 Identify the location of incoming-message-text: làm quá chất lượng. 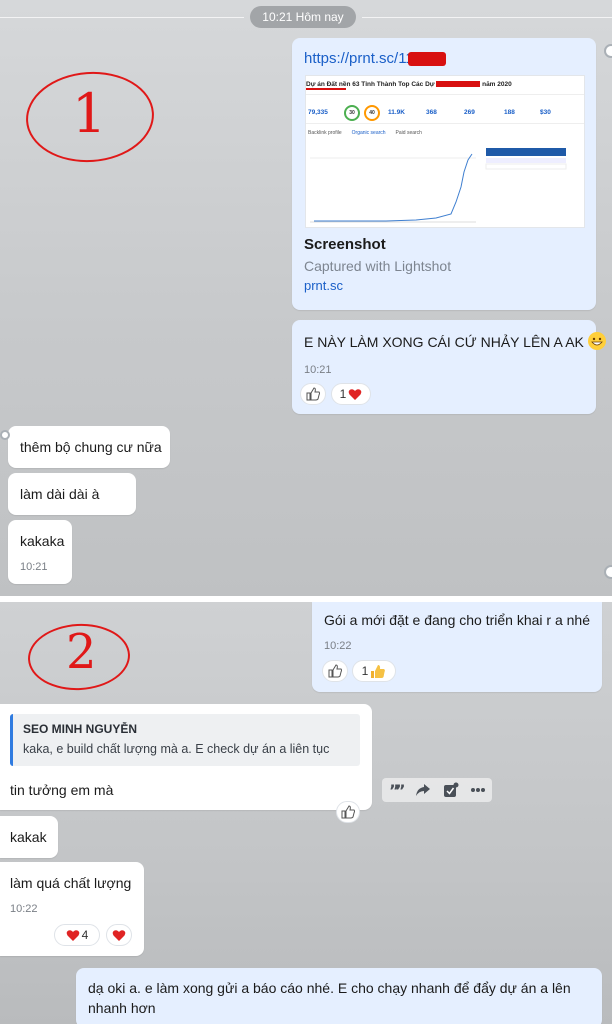
(71, 883).